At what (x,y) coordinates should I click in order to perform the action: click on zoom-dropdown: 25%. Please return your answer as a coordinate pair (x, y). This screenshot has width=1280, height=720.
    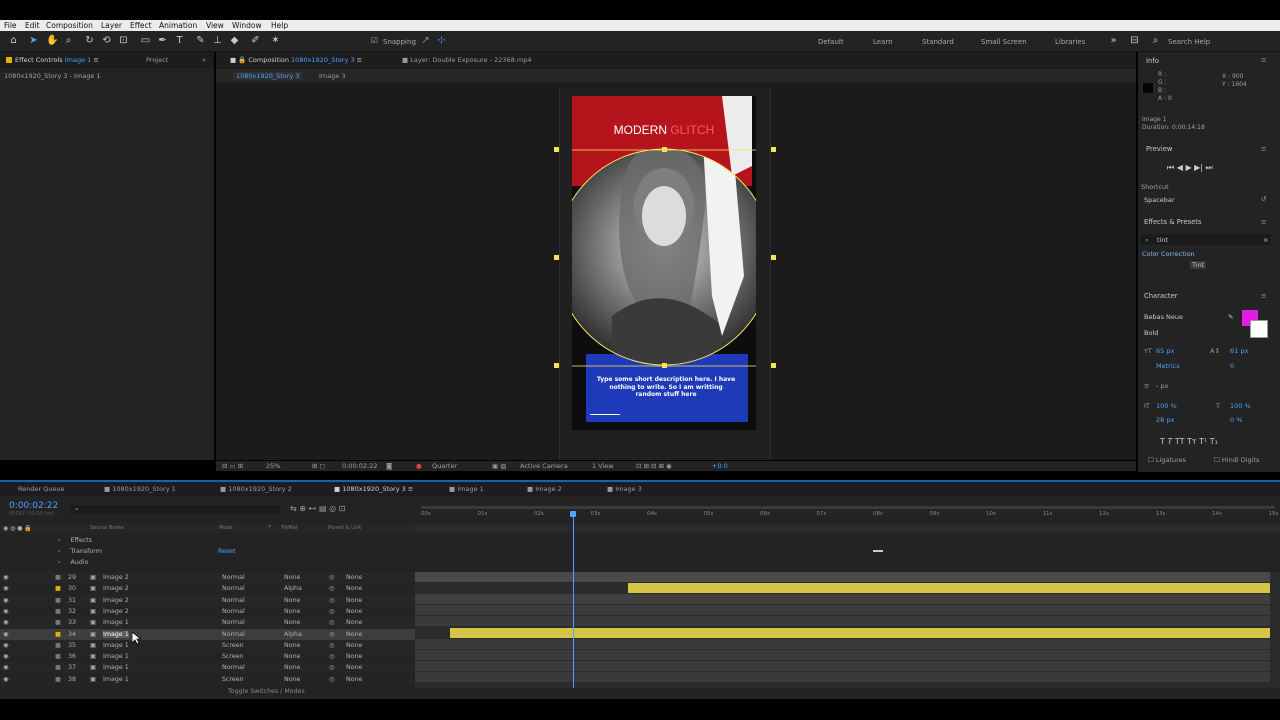
    Looking at the image, I should click on (273, 466).